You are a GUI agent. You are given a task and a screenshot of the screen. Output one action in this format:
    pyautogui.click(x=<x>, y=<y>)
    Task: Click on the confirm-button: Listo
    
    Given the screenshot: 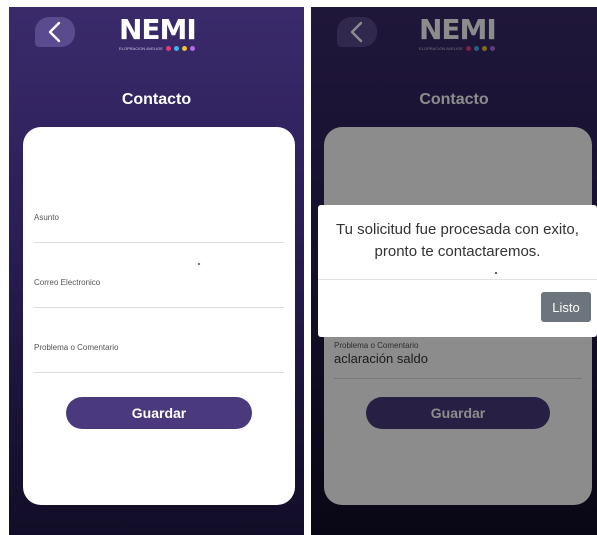 What is the action you would take?
    pyautogui.click(x=566, y=307)
    